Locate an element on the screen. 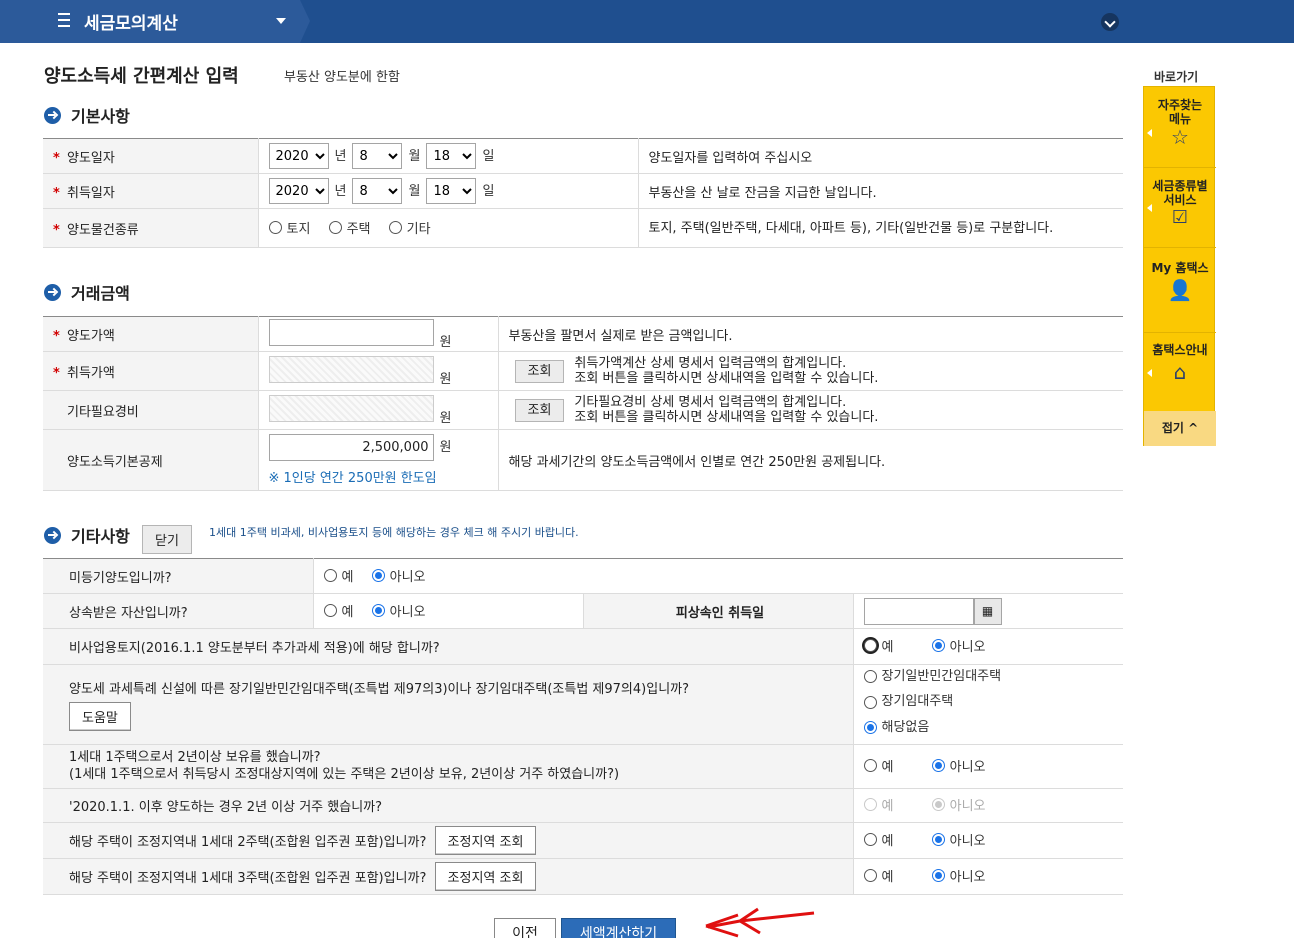 This screenshot has height=938, width=1294. checkbox-icon: ☑ is located at coordinates (1180, 217).